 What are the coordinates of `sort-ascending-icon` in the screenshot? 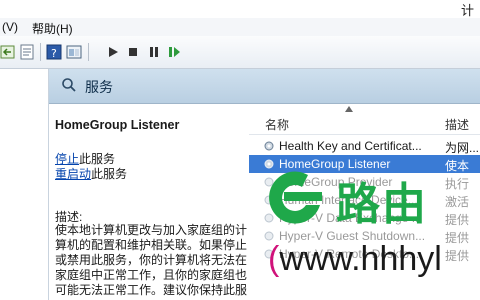 It's located at (349, 109).